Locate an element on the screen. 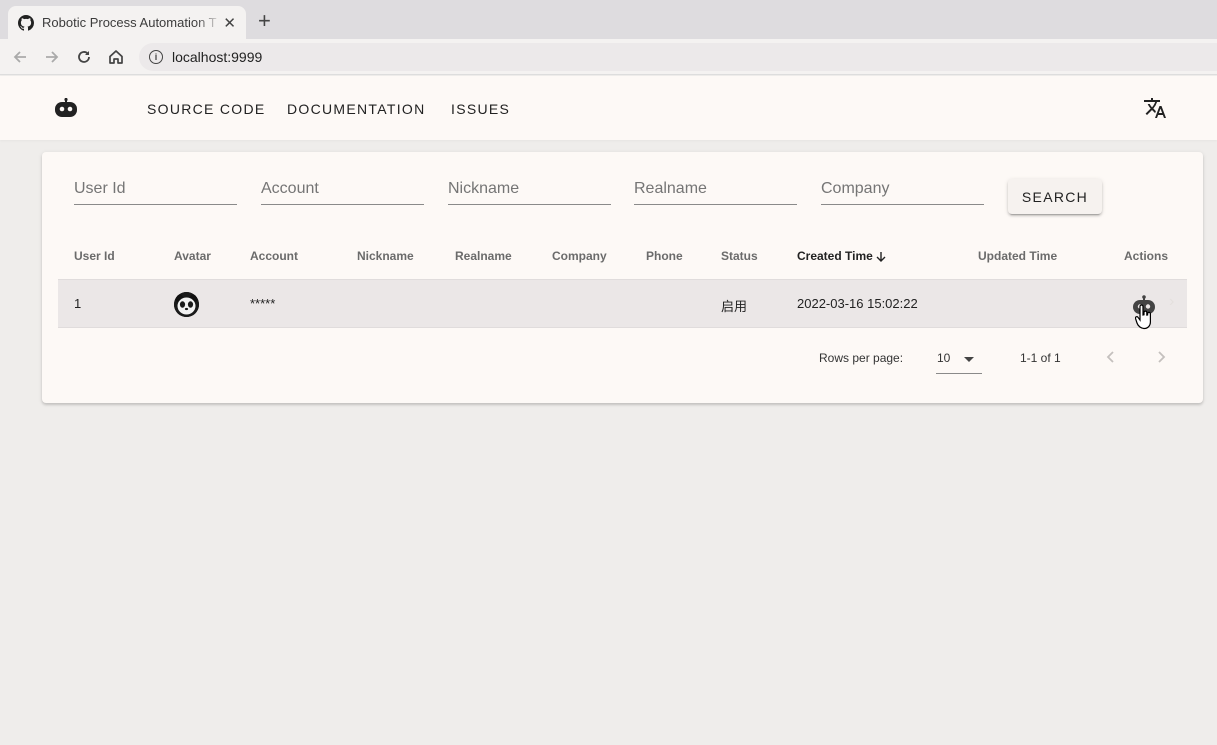  cell-user-id: 1 is located at coordinates (78, 303).